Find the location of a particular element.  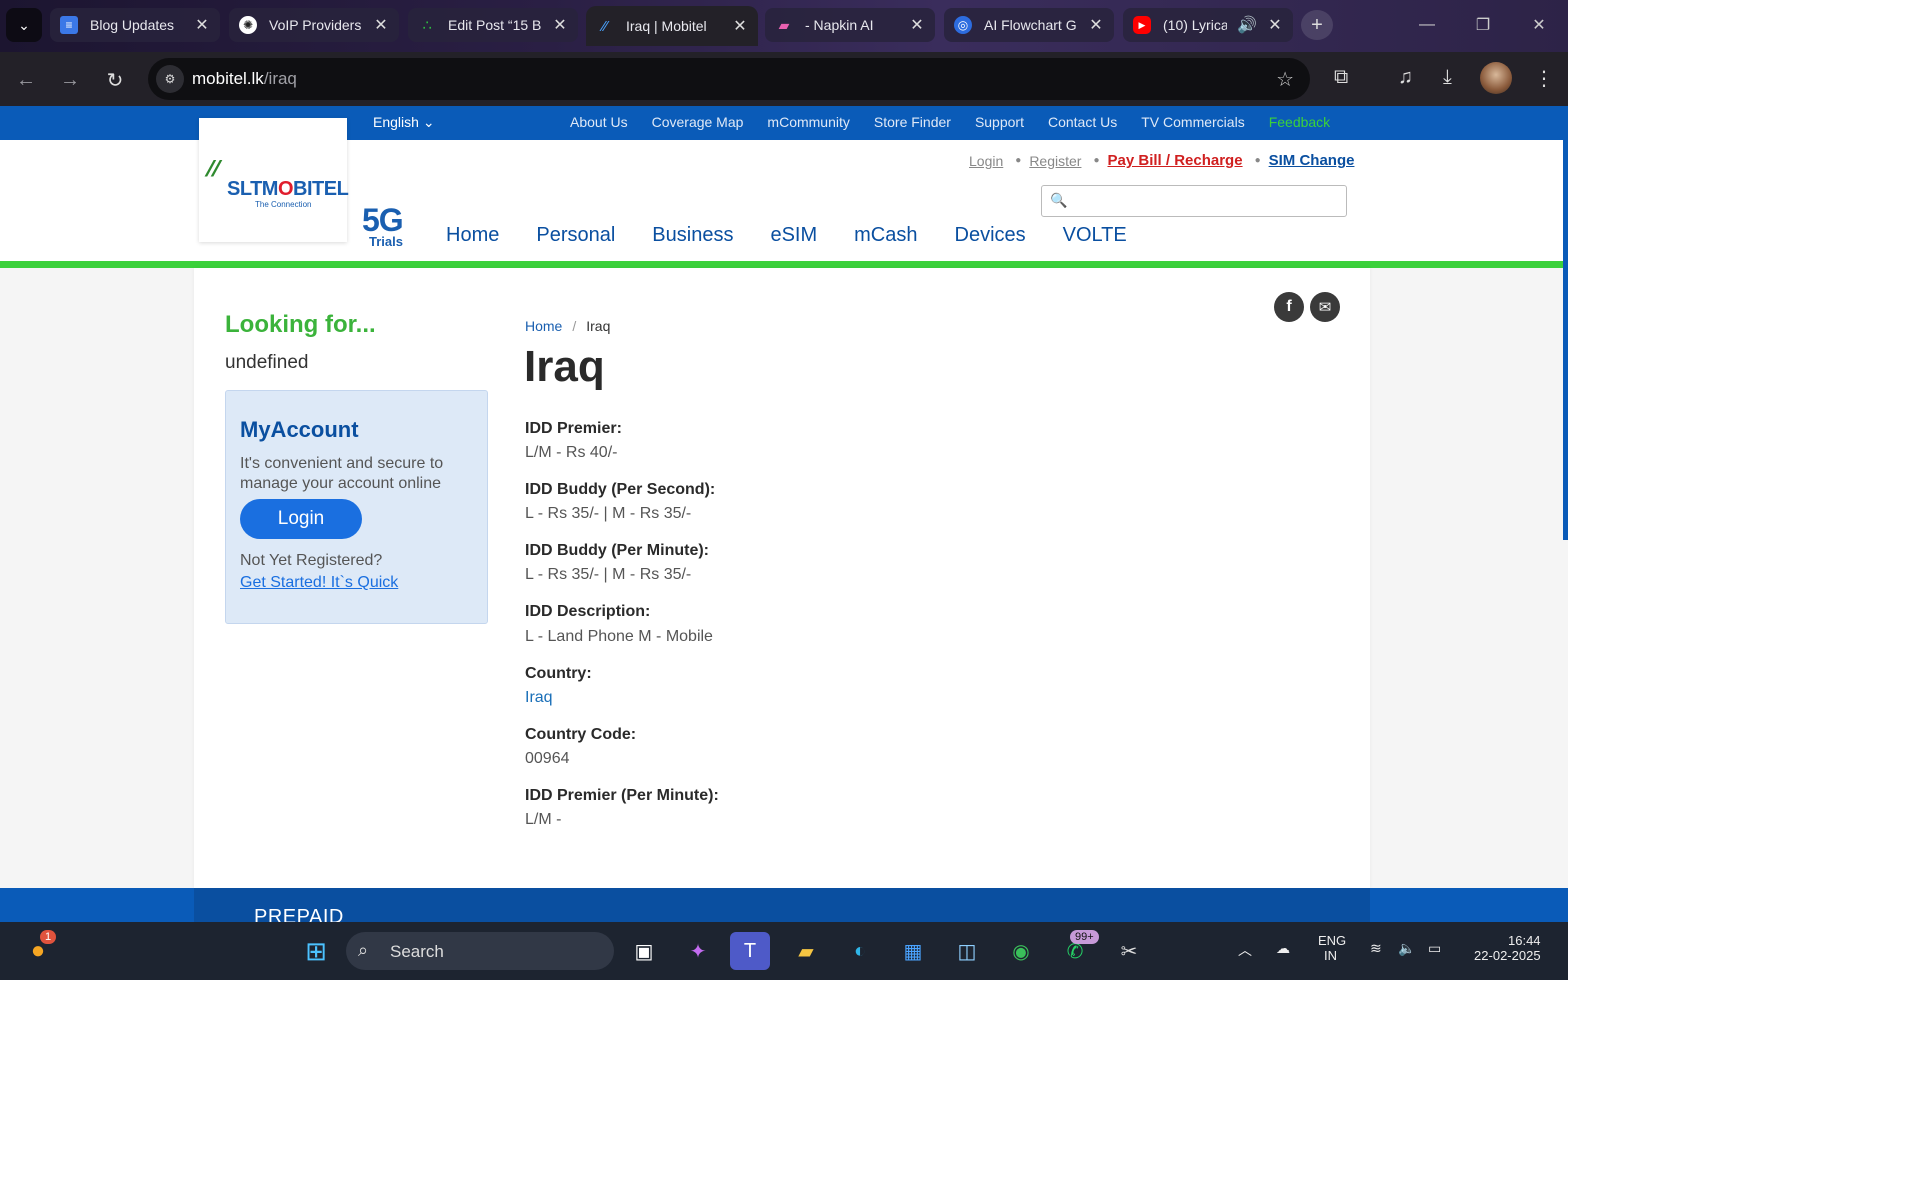

footer-section: PREPAID is located at coordinates (782, 908).